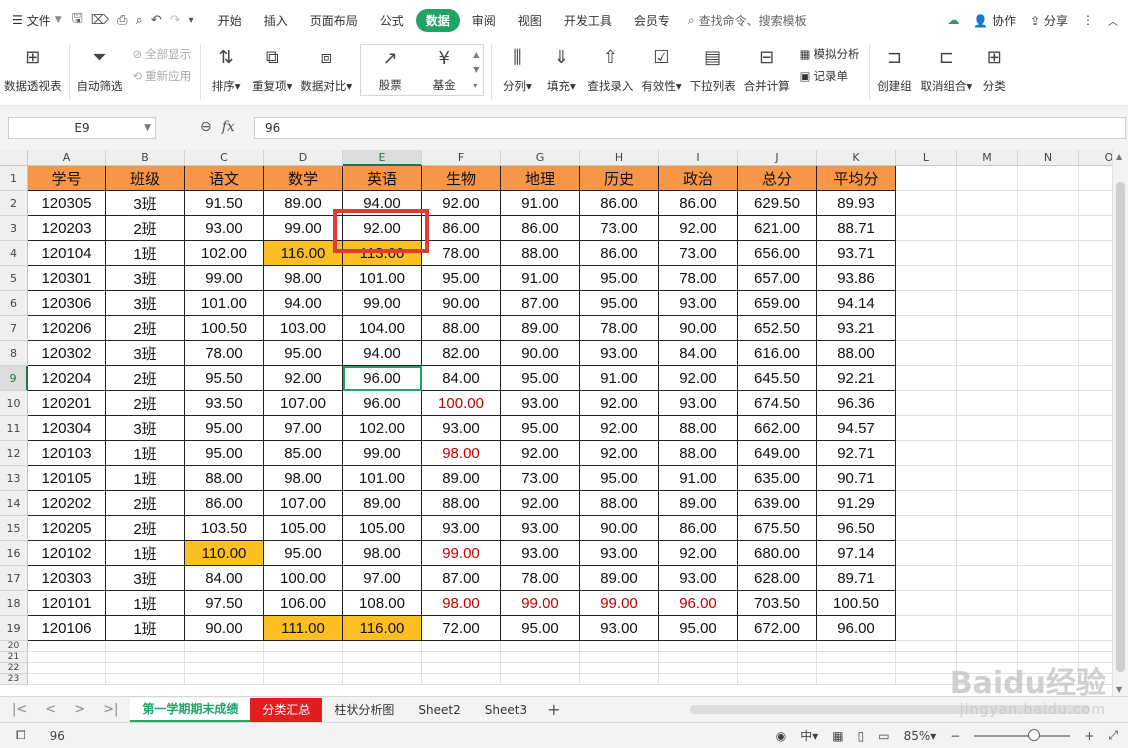 This screenshot has height=748, width=1128. I want to click on table-cell: 99.00, so click(461, 553).